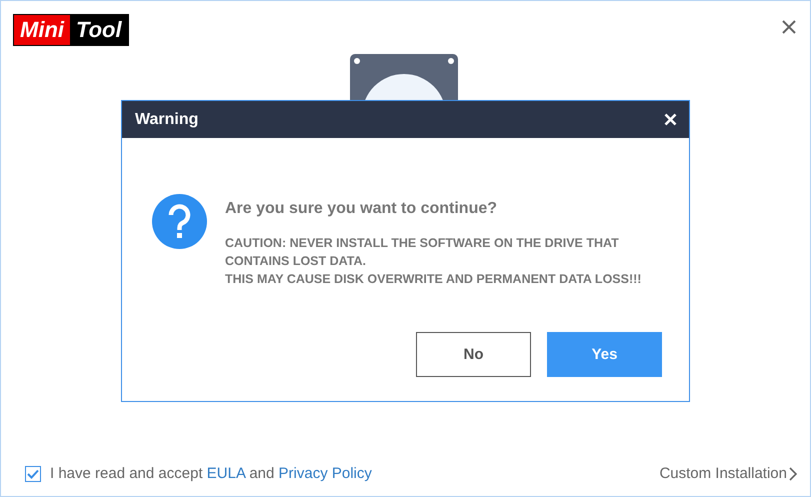 The width and height of the screenshot is (811, 497). What do you see at coordinates (33, 474) in the screenshot?
I see `agree-checkbox` at bounding box center [33, 474].